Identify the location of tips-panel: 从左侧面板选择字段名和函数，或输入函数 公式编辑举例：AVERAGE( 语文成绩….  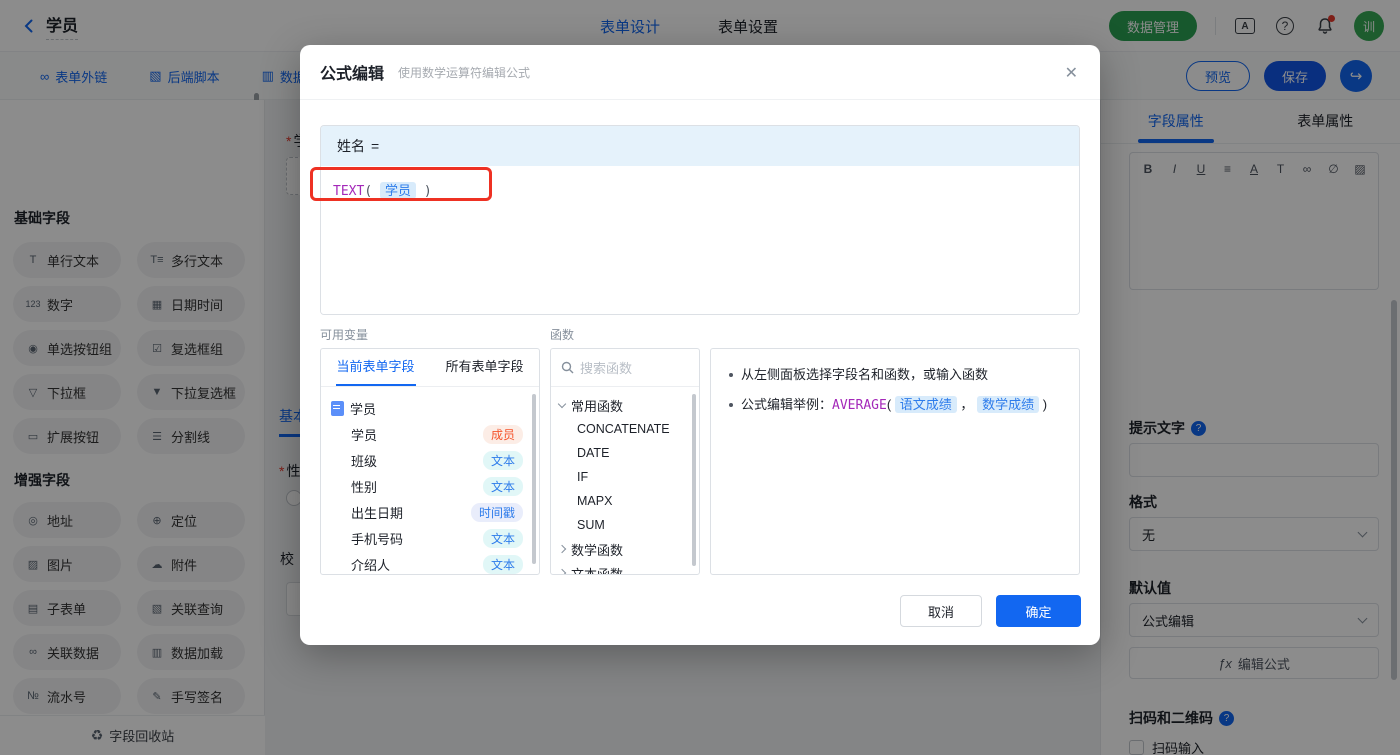
(895, 461).